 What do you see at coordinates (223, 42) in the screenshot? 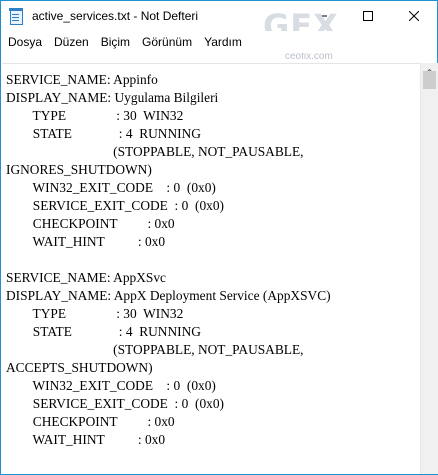
I see `menu-item-help: Yardım` at bounding box center [223, 42].